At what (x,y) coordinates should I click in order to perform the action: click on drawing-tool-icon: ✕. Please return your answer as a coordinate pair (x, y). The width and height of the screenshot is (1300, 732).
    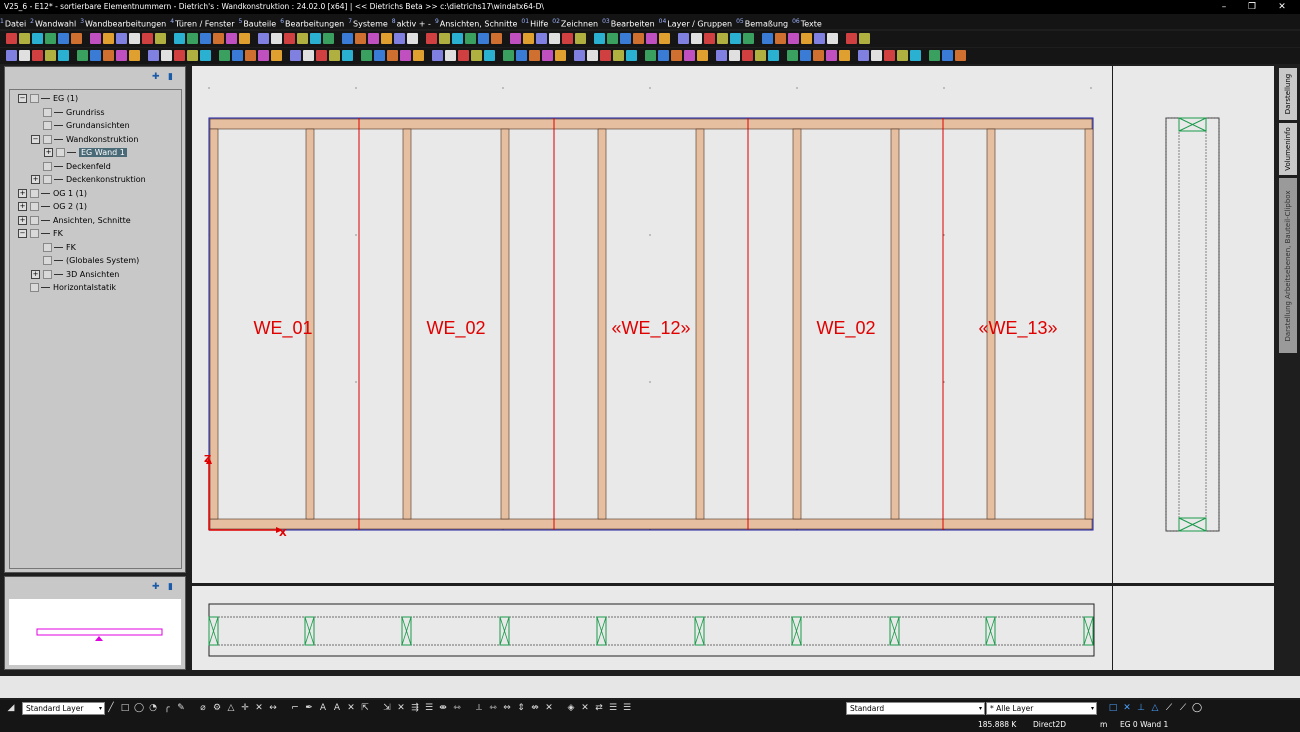
    Looking at the image, I should click on (351, 708).